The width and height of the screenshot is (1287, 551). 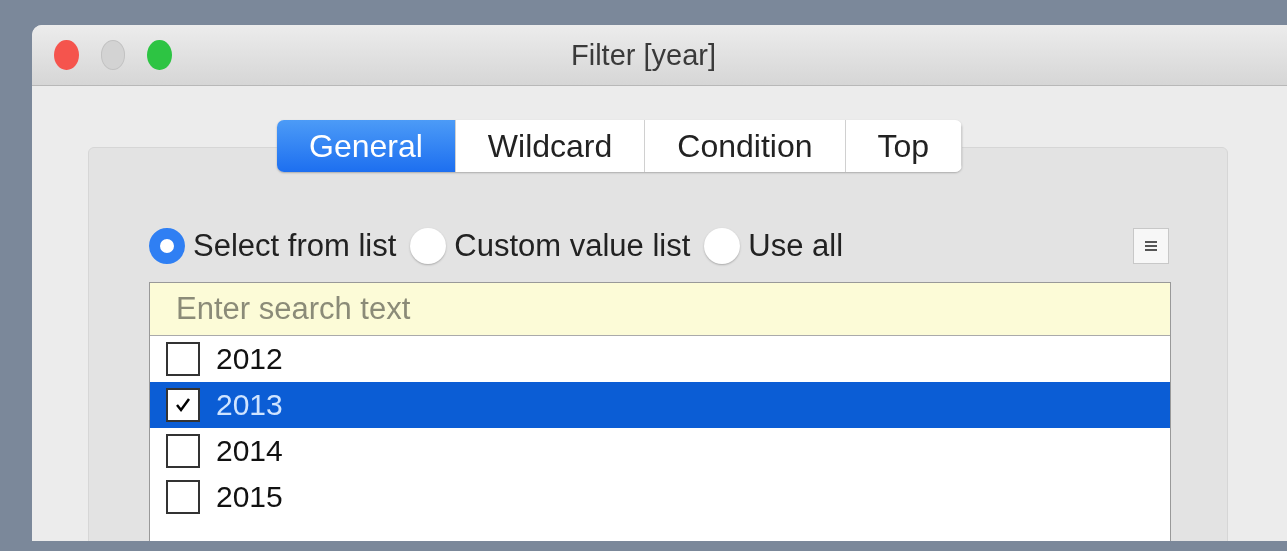 I want to click on item-label: 2014, so click(x=249, y=451).